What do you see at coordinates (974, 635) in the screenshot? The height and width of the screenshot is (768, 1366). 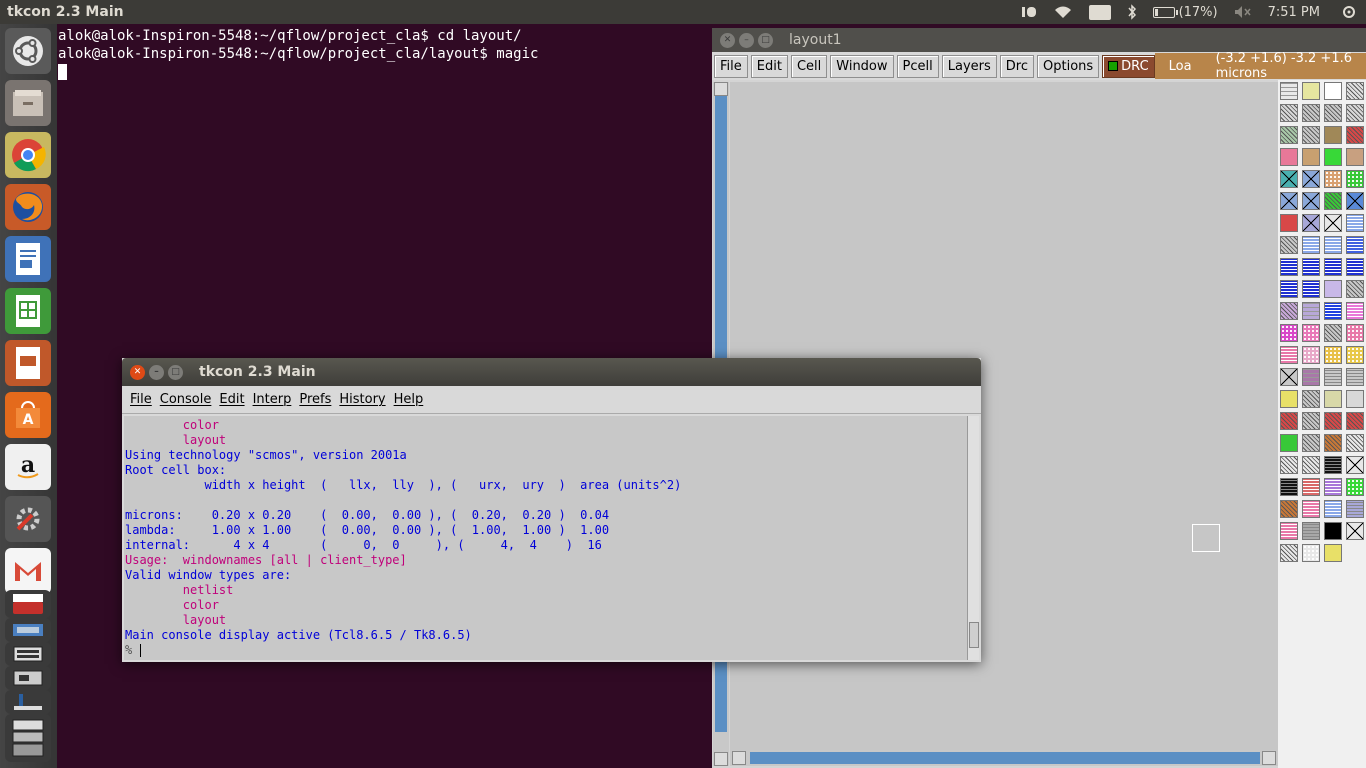 I see `tkcon-scroll-thumb` at bounding box center [974, 635].